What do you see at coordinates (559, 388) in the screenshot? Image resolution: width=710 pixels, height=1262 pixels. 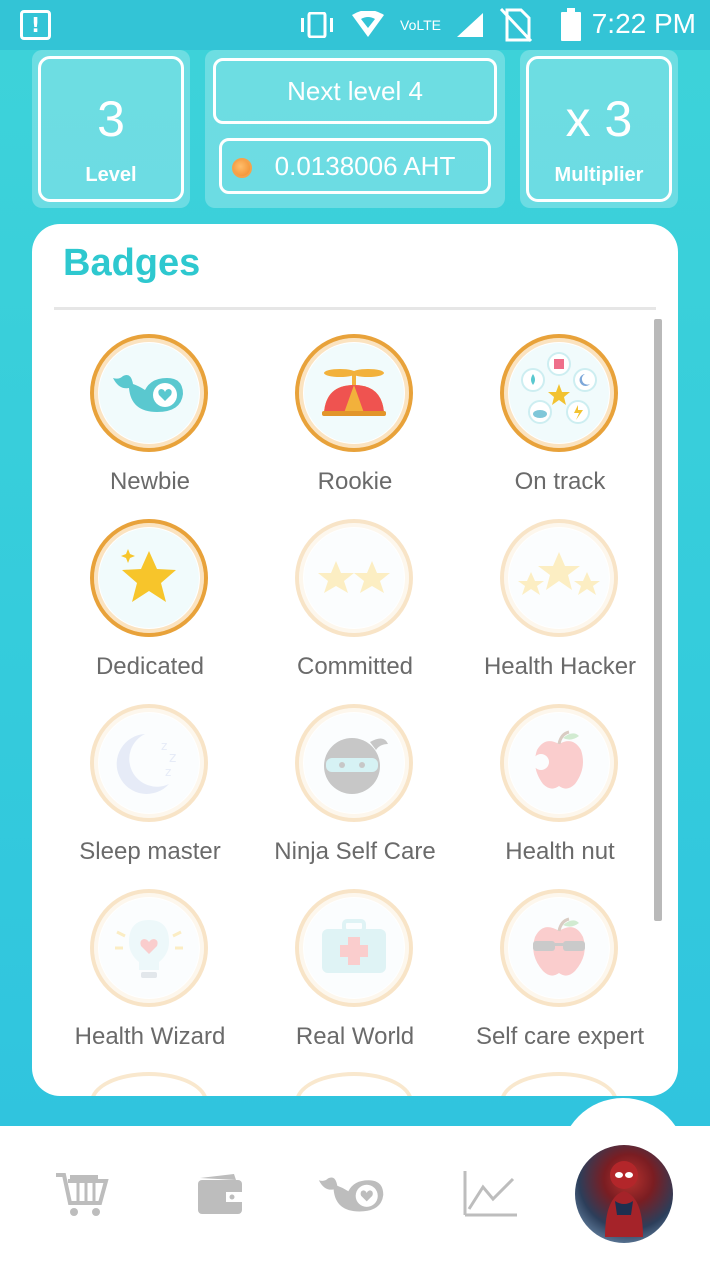 I see `health-wheel-icon` at bounding box center [559, 388].